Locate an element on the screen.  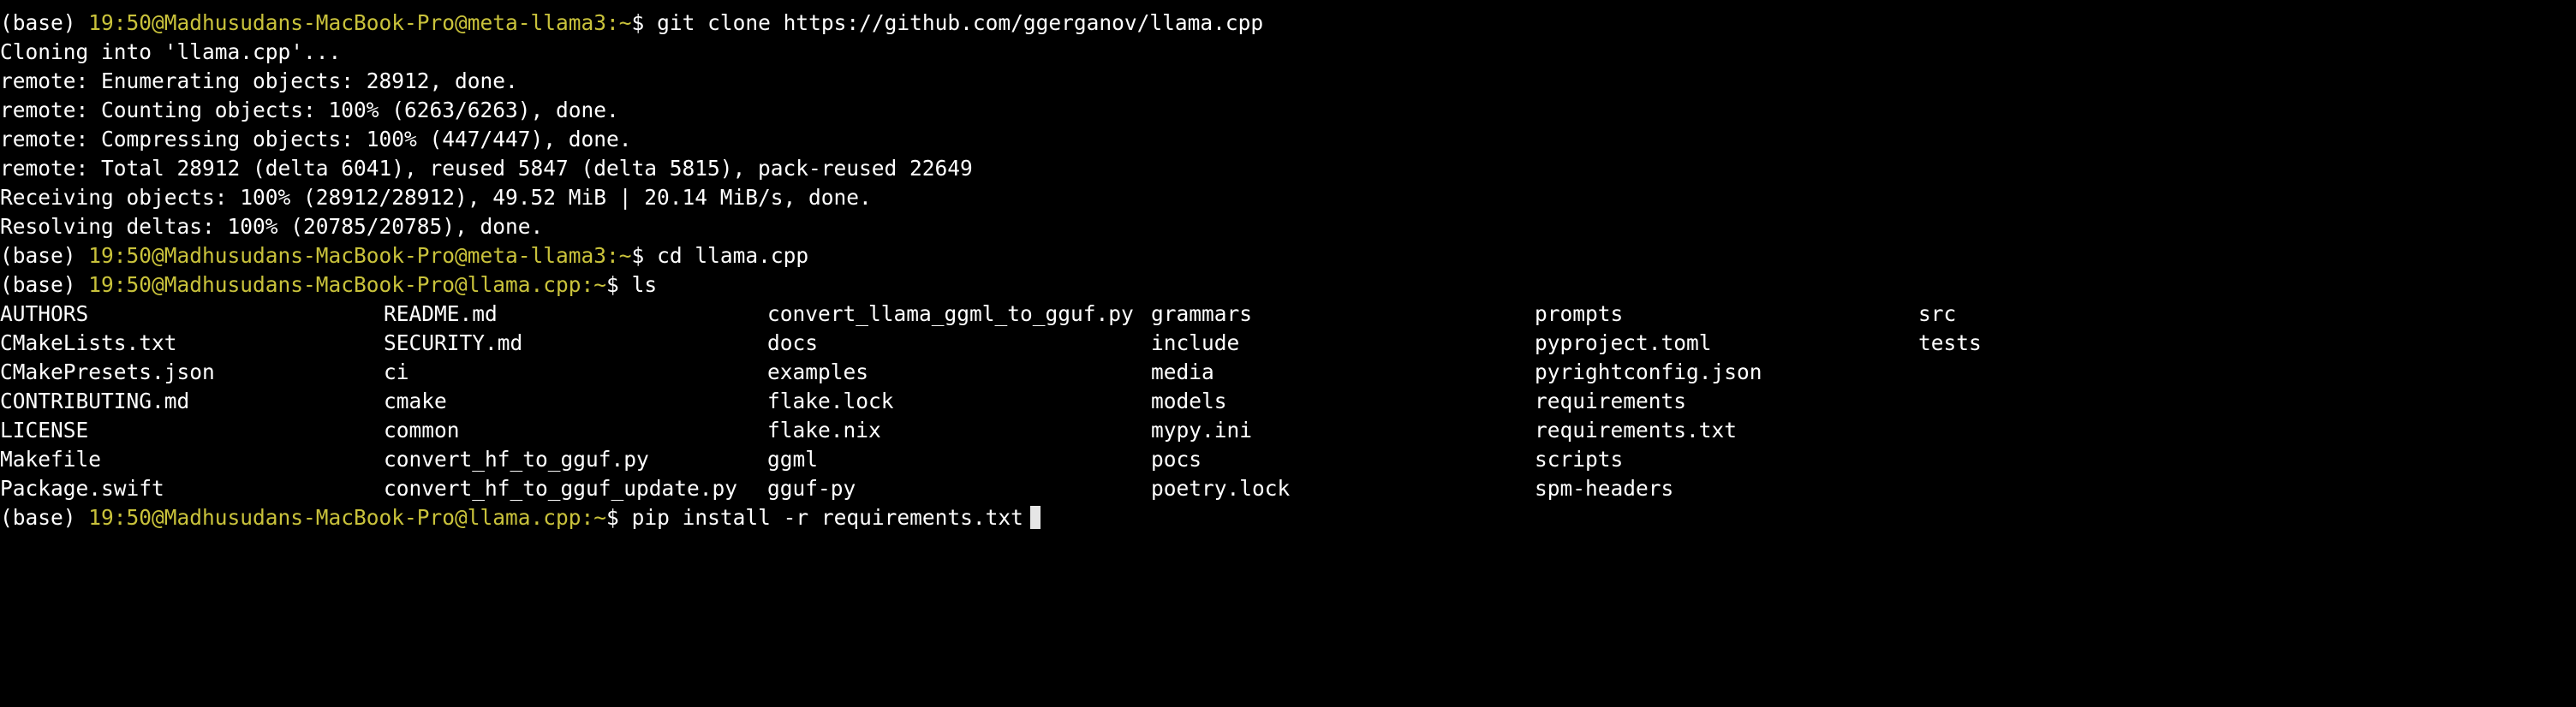
ls-entry: ggml is located at coordinates (793, 459).